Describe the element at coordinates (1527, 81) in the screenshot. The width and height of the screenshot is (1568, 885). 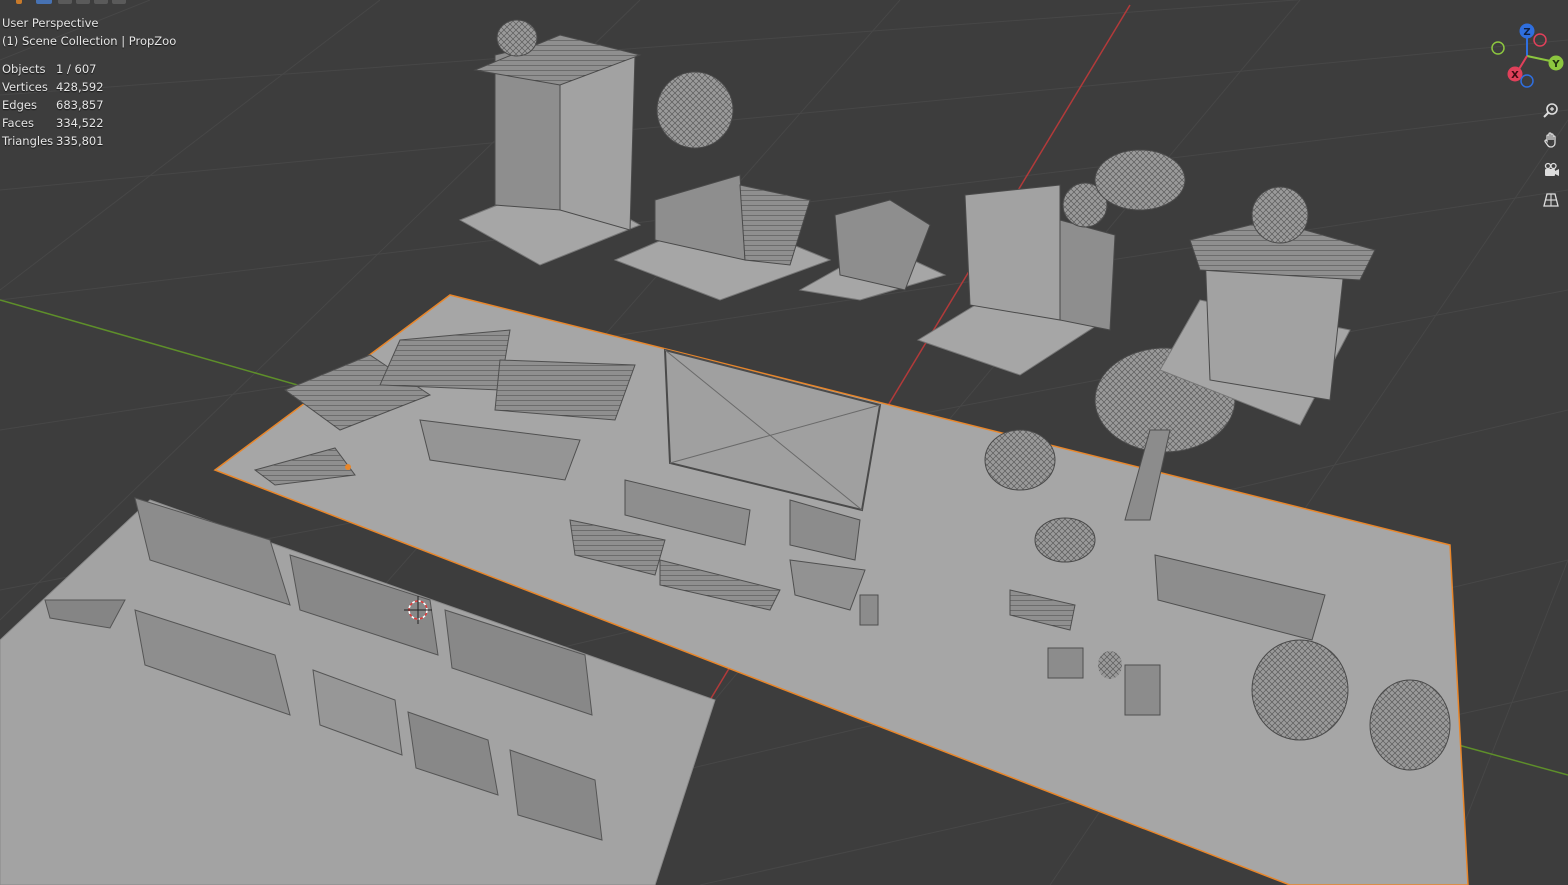
I see `gizmo-neg-z-icon` at that location.